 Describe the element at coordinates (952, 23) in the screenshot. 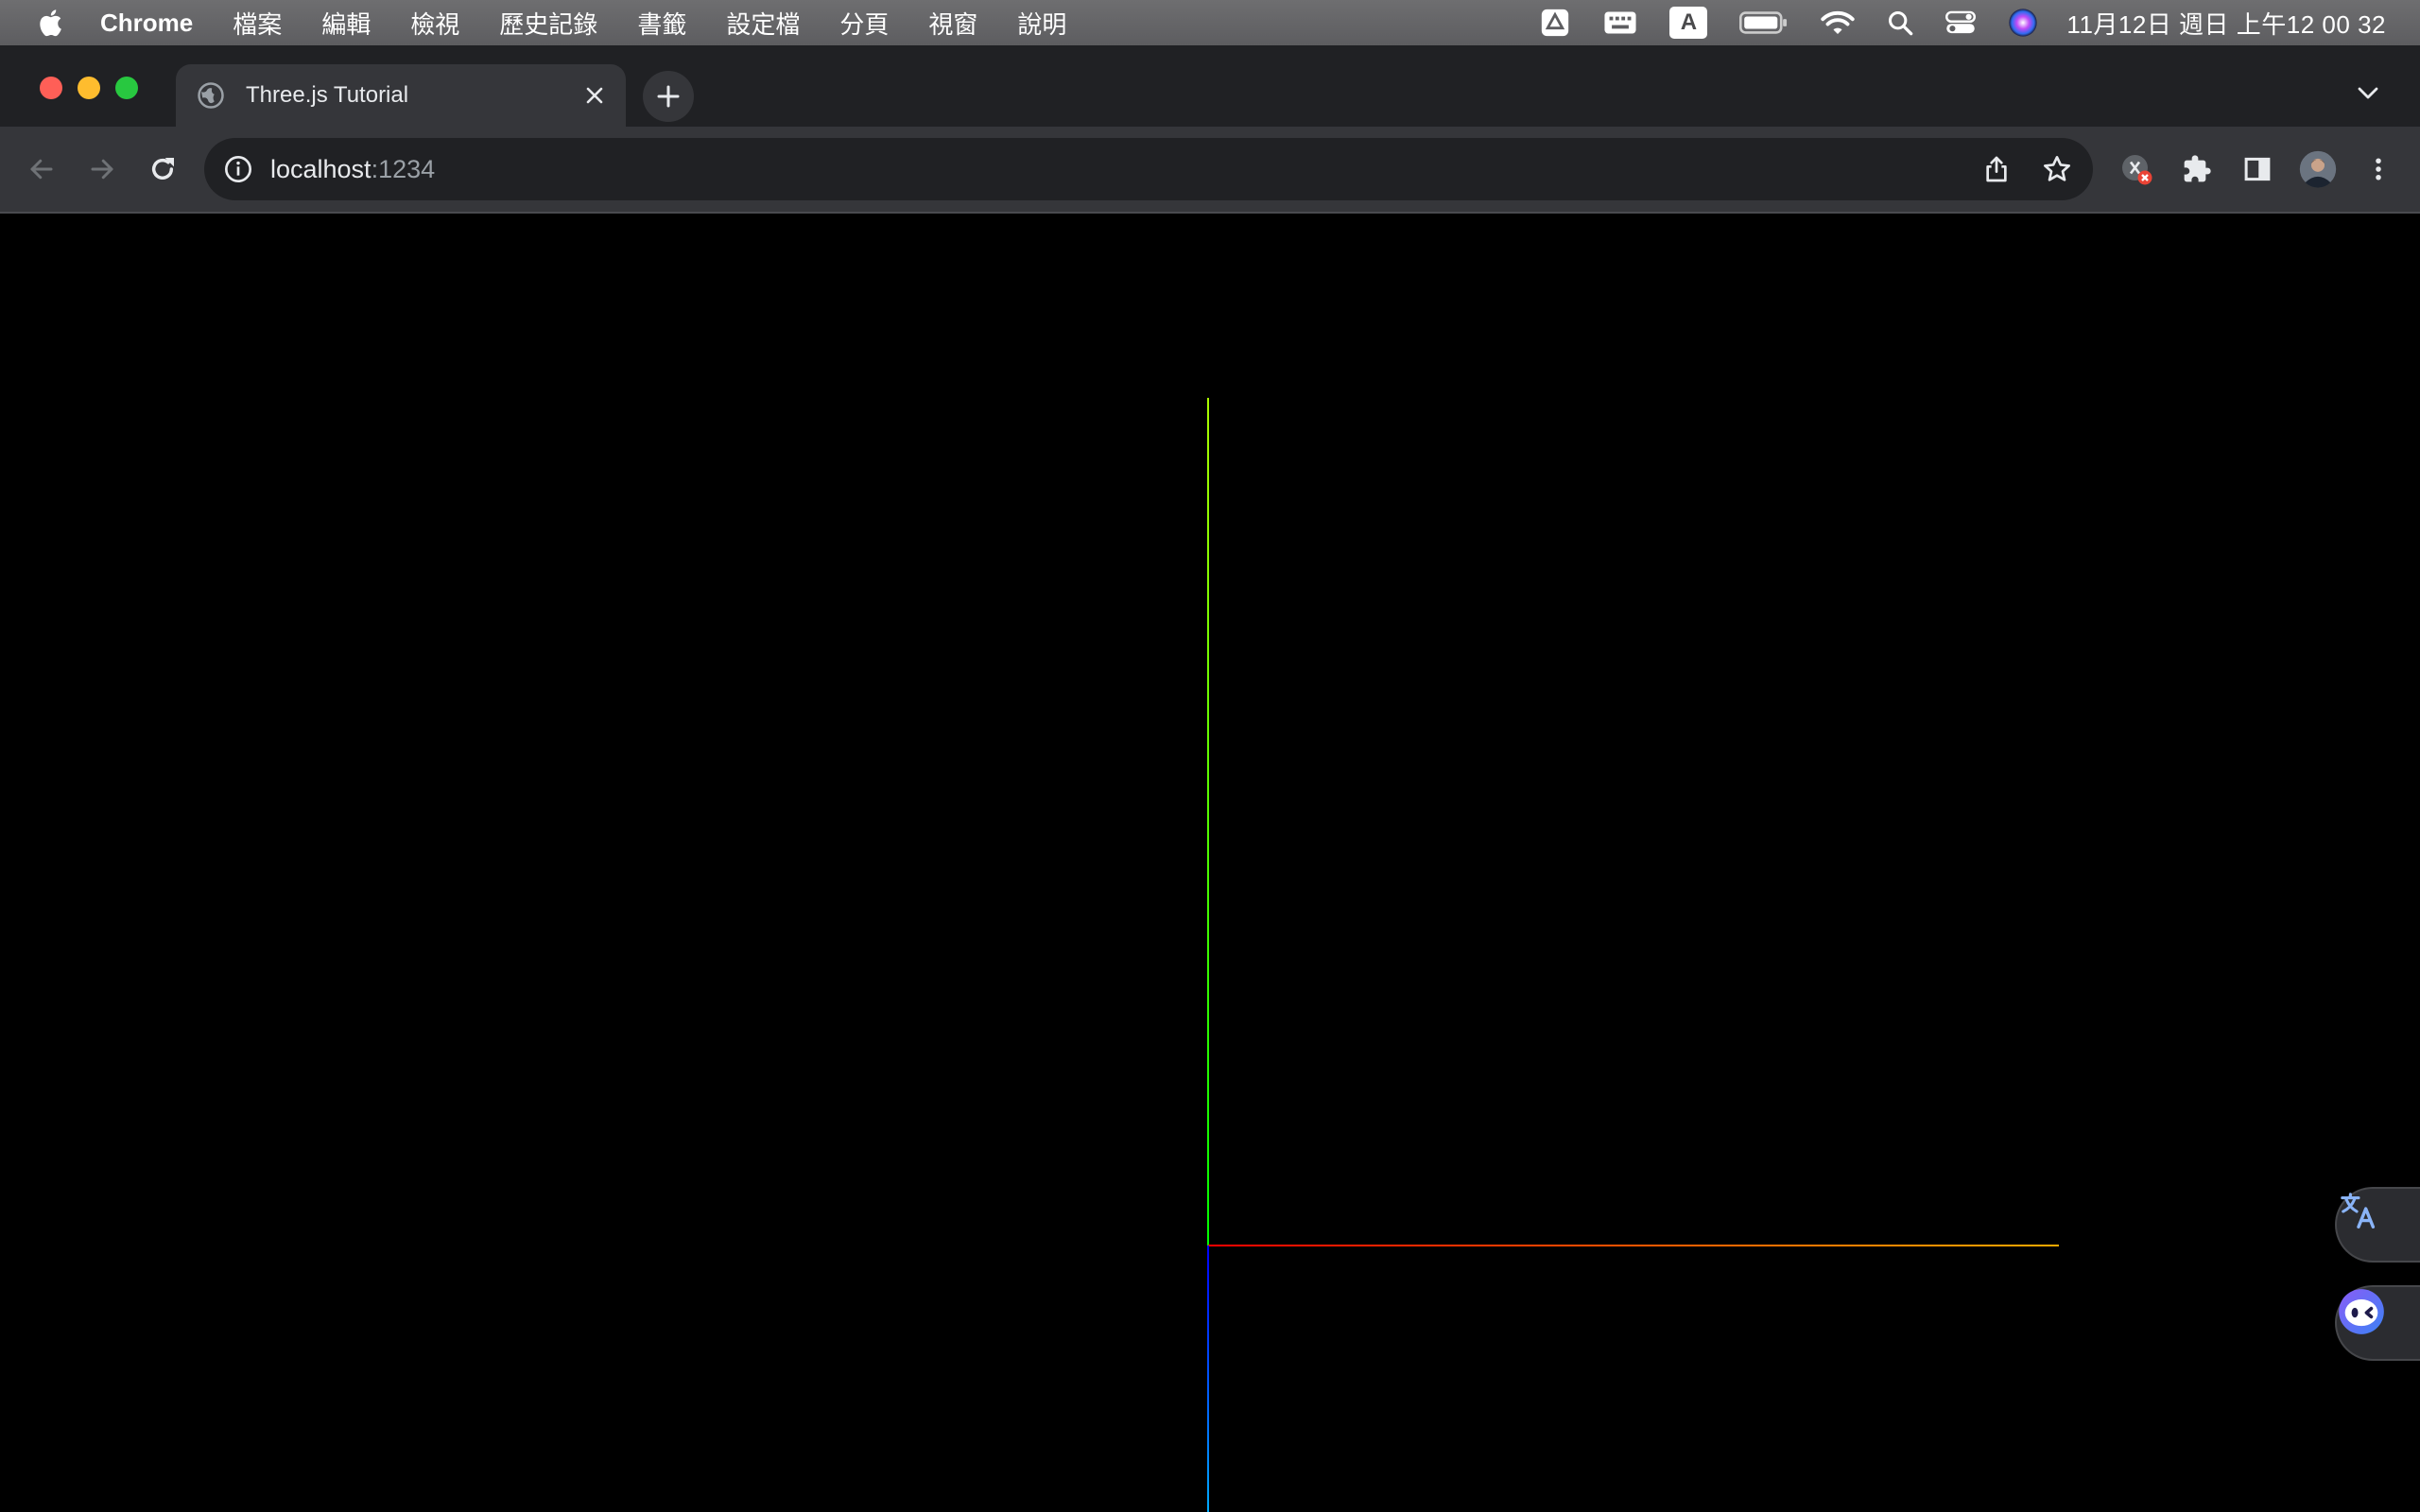

I see `menu-window: 視窗` at that location.